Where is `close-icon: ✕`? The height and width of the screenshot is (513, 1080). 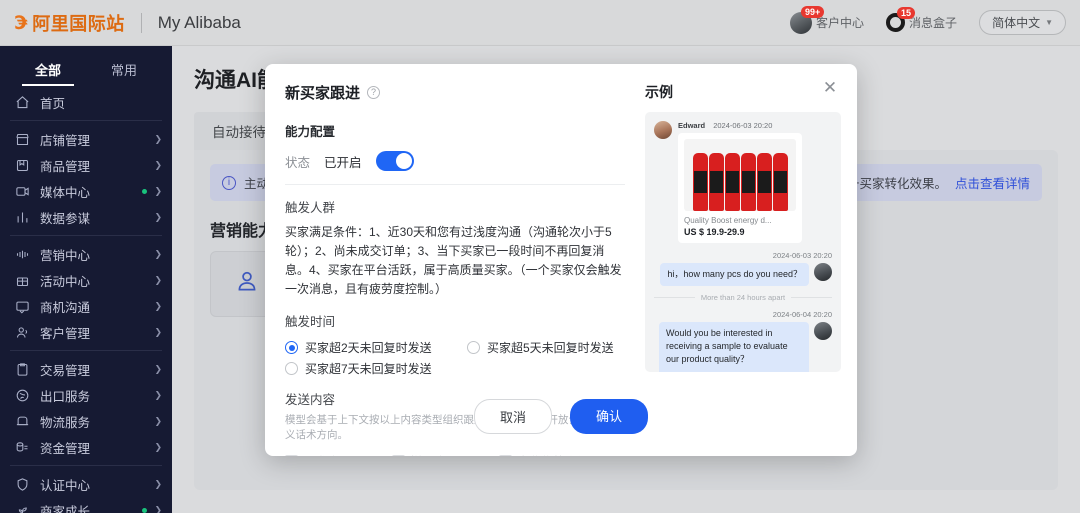
close-icon: ✕ is located at coordinates (830, 89).